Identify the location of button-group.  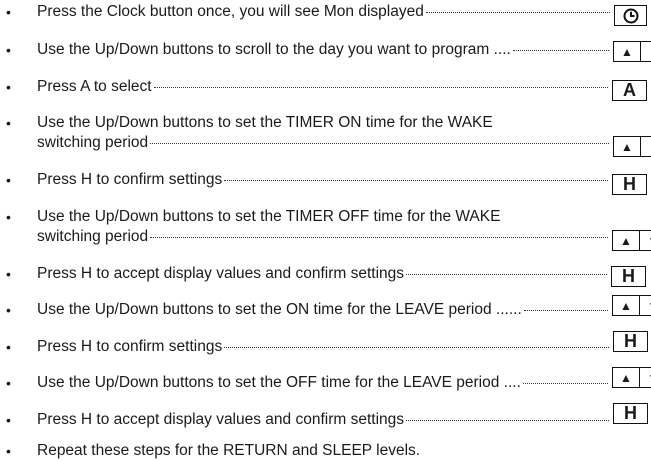
(630, 15).